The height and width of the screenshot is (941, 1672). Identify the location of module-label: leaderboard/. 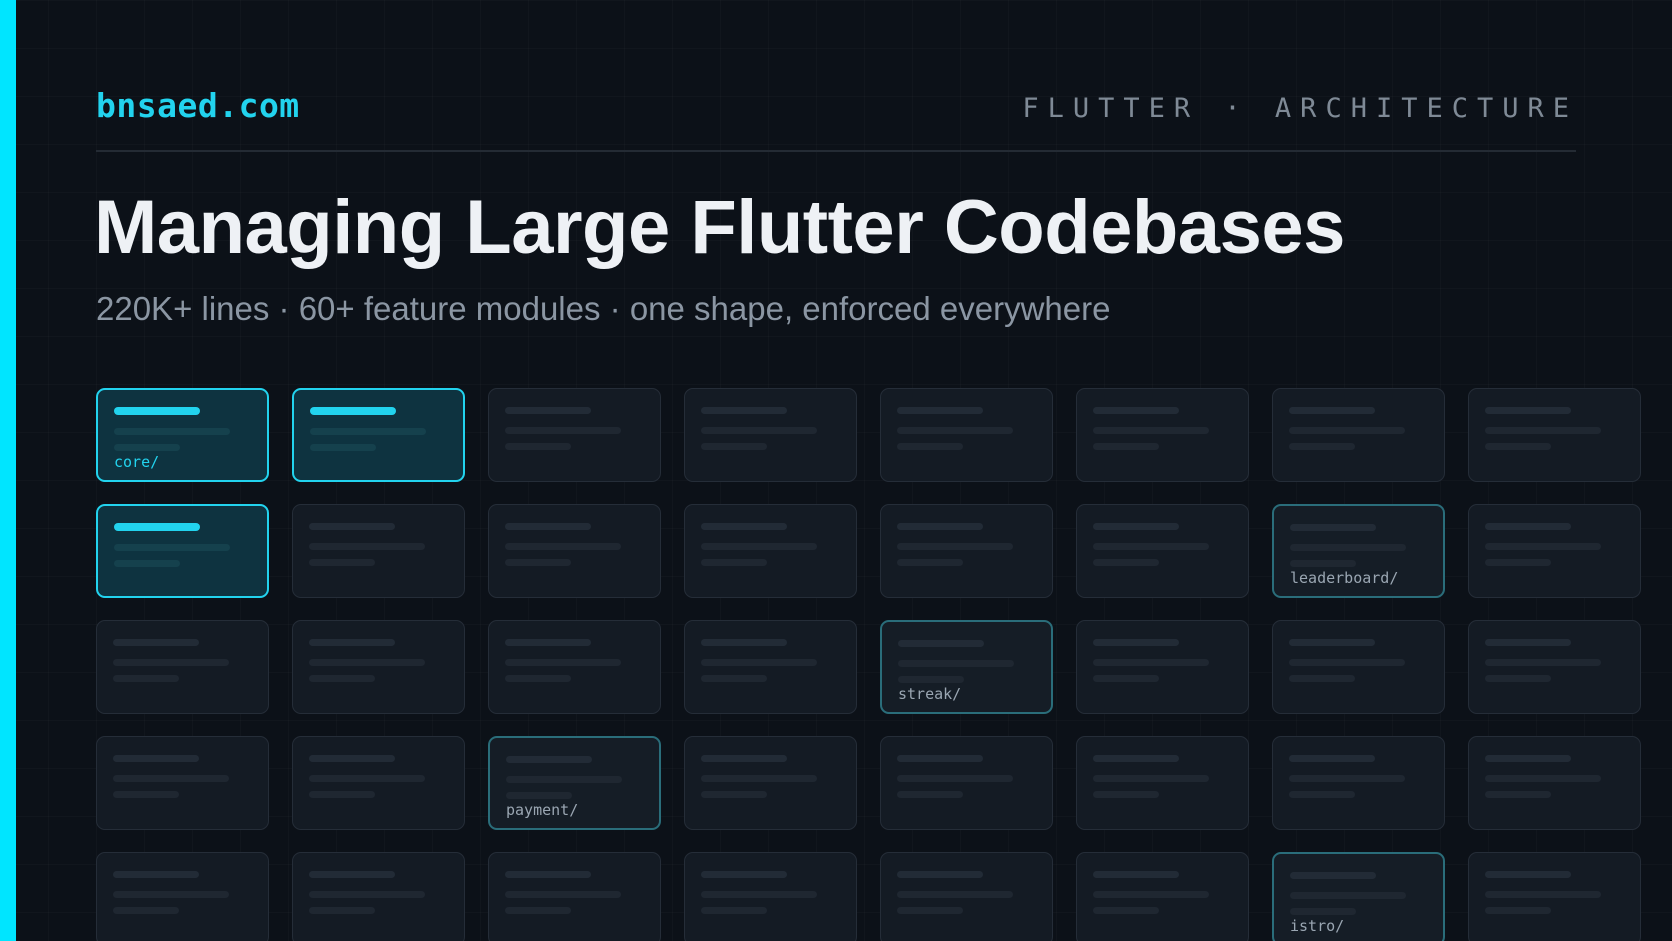
(1344, 578).